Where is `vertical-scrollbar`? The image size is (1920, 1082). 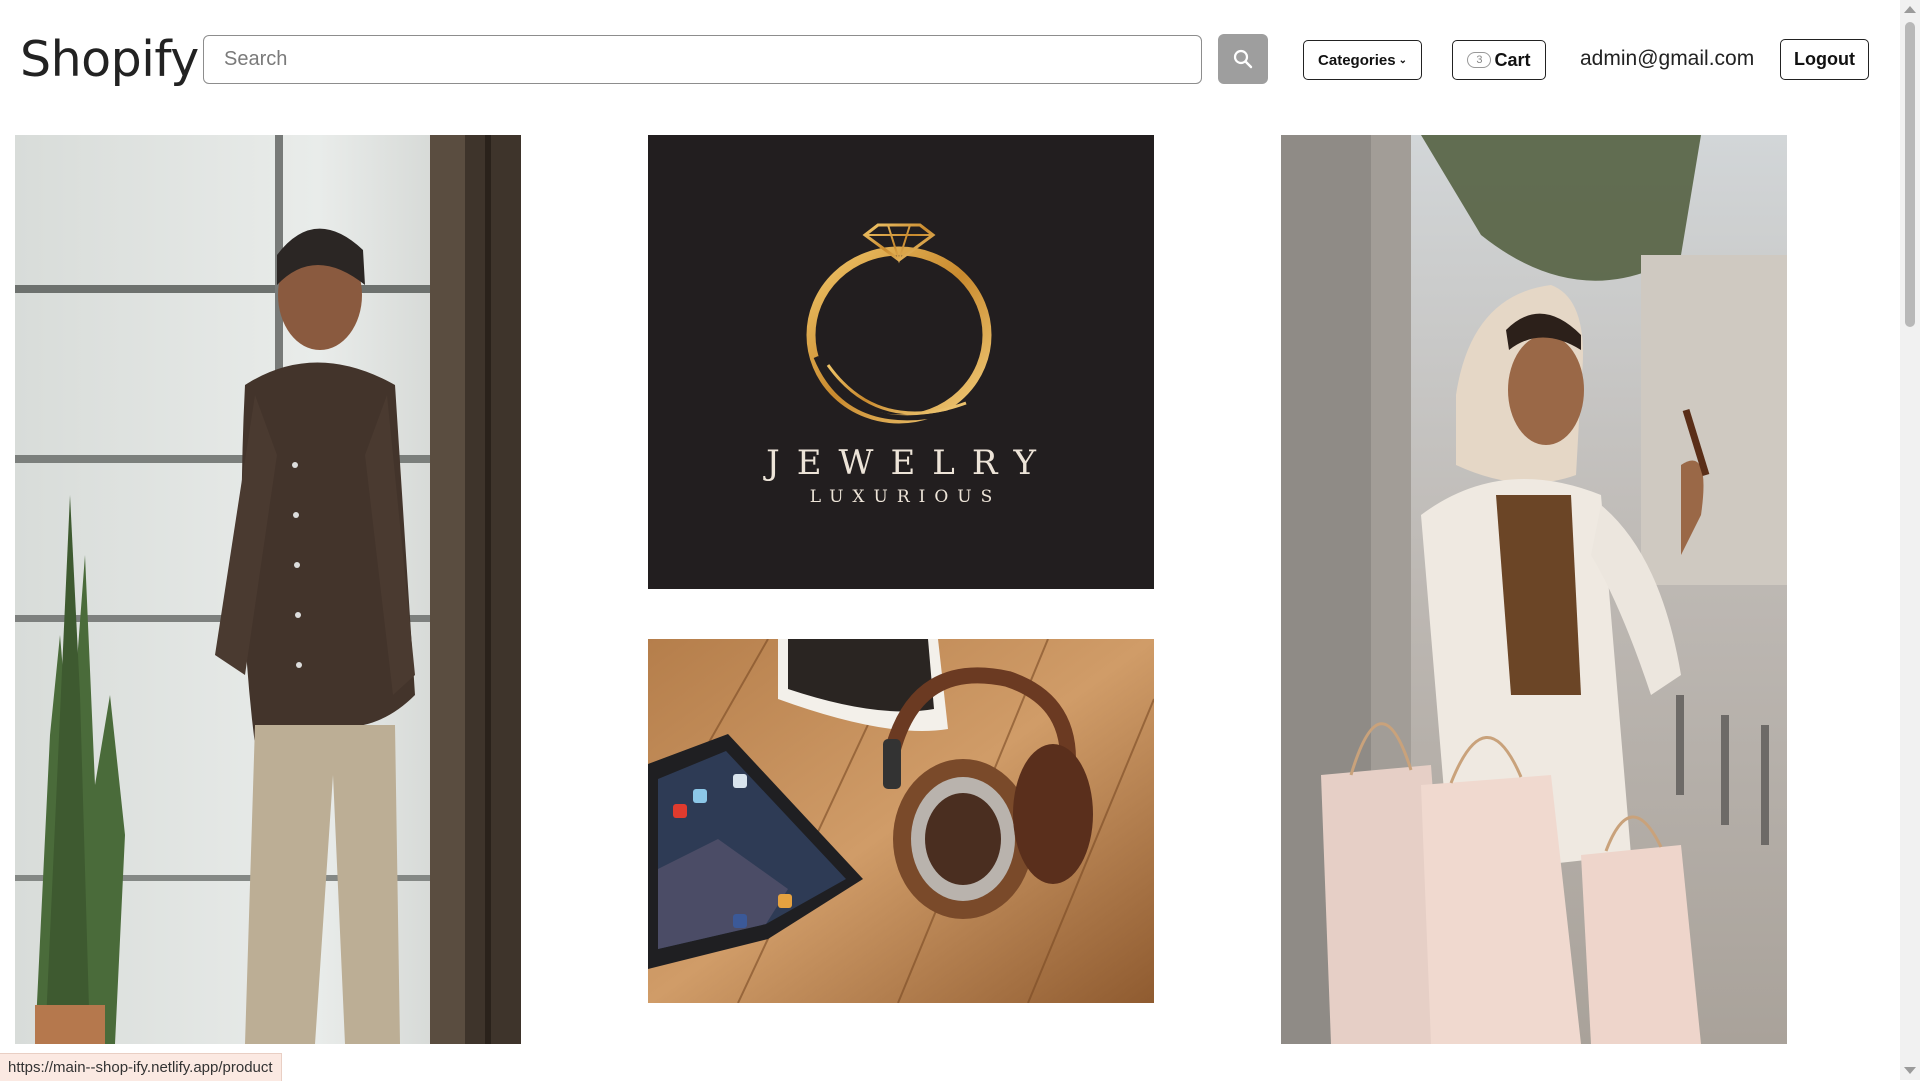
vertical-scrollbar is located at coordinates (1910, 540).